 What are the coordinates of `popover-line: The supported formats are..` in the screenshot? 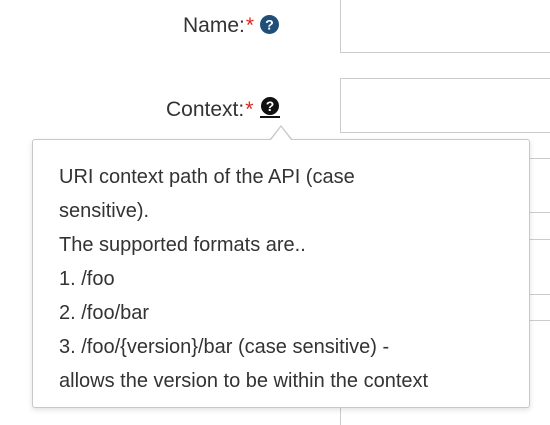 It's located at (182, 245).